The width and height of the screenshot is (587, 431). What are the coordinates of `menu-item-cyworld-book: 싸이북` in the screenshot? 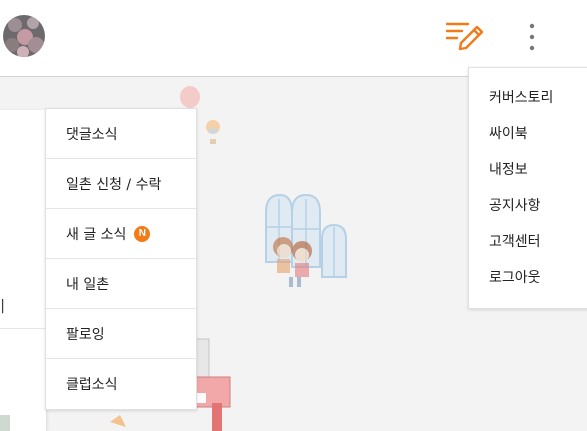 It's located at (528, 134).